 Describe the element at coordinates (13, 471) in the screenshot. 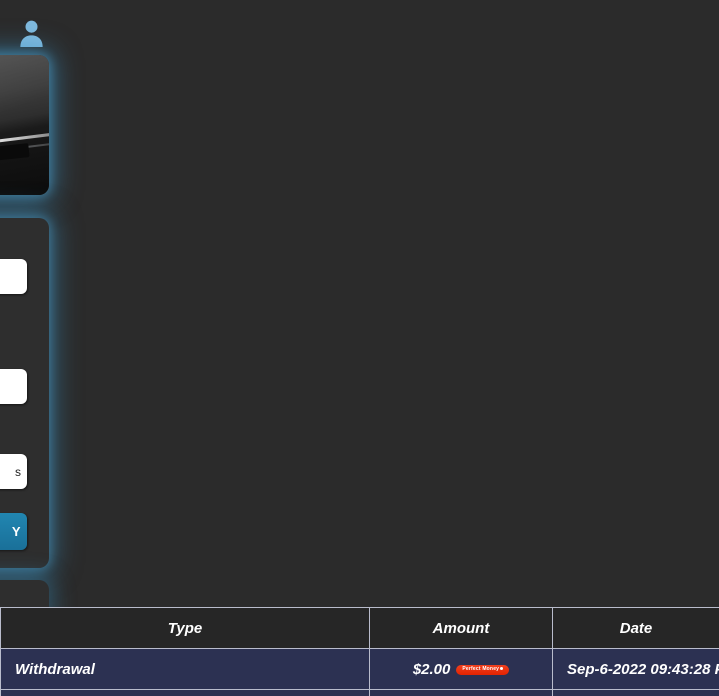

I see `field-three-input: s` at that location.